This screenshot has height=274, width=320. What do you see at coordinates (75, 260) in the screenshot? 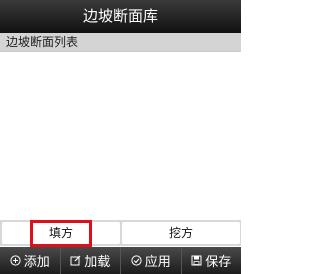
I see `load-edit-icon` at bounding box center [75, 260].